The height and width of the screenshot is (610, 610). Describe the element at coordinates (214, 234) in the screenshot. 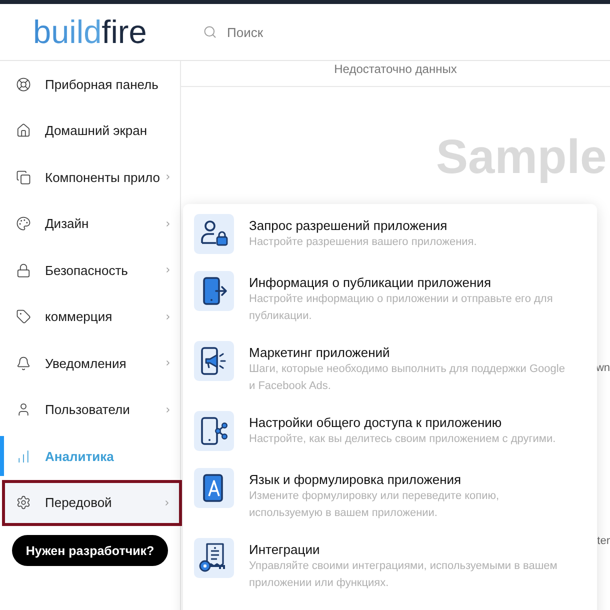

I see `user-lock-icon` at that location.